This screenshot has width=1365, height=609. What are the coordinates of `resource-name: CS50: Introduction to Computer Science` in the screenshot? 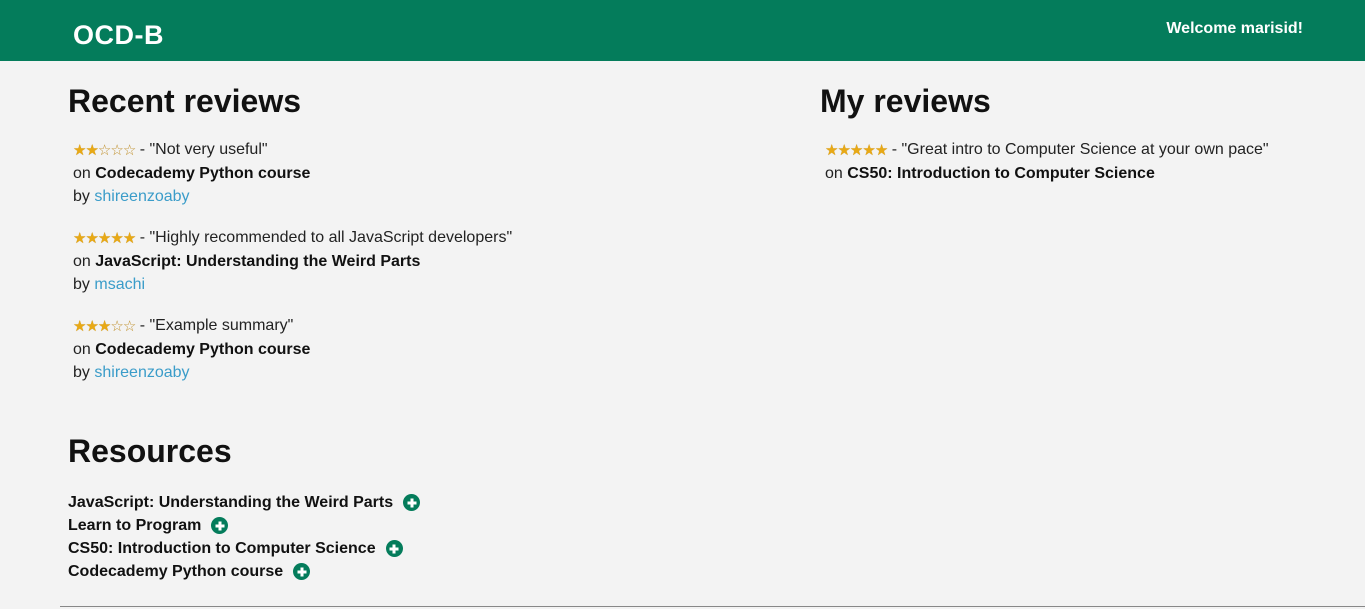 It's located at (222, 548).